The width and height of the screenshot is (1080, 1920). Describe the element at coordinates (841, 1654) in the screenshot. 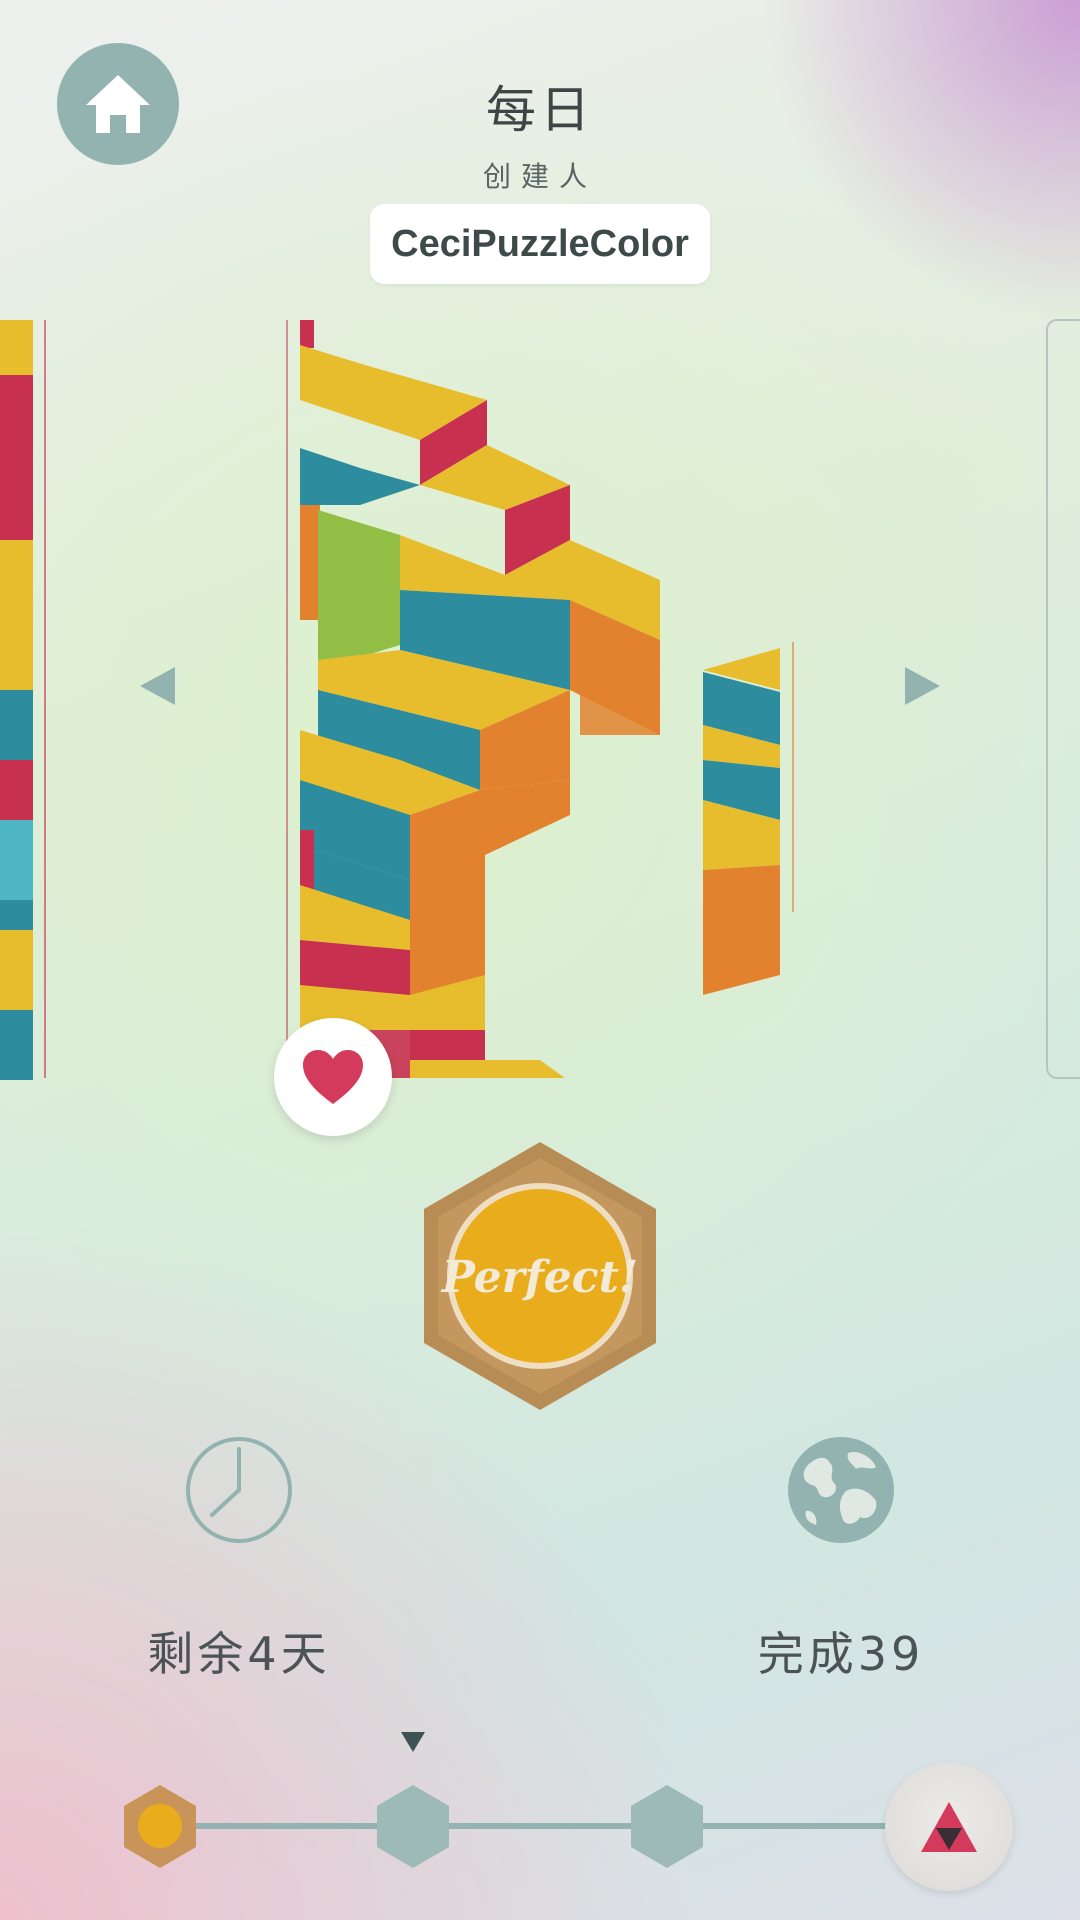

I see `completed-count-text: 完成39` at that location.